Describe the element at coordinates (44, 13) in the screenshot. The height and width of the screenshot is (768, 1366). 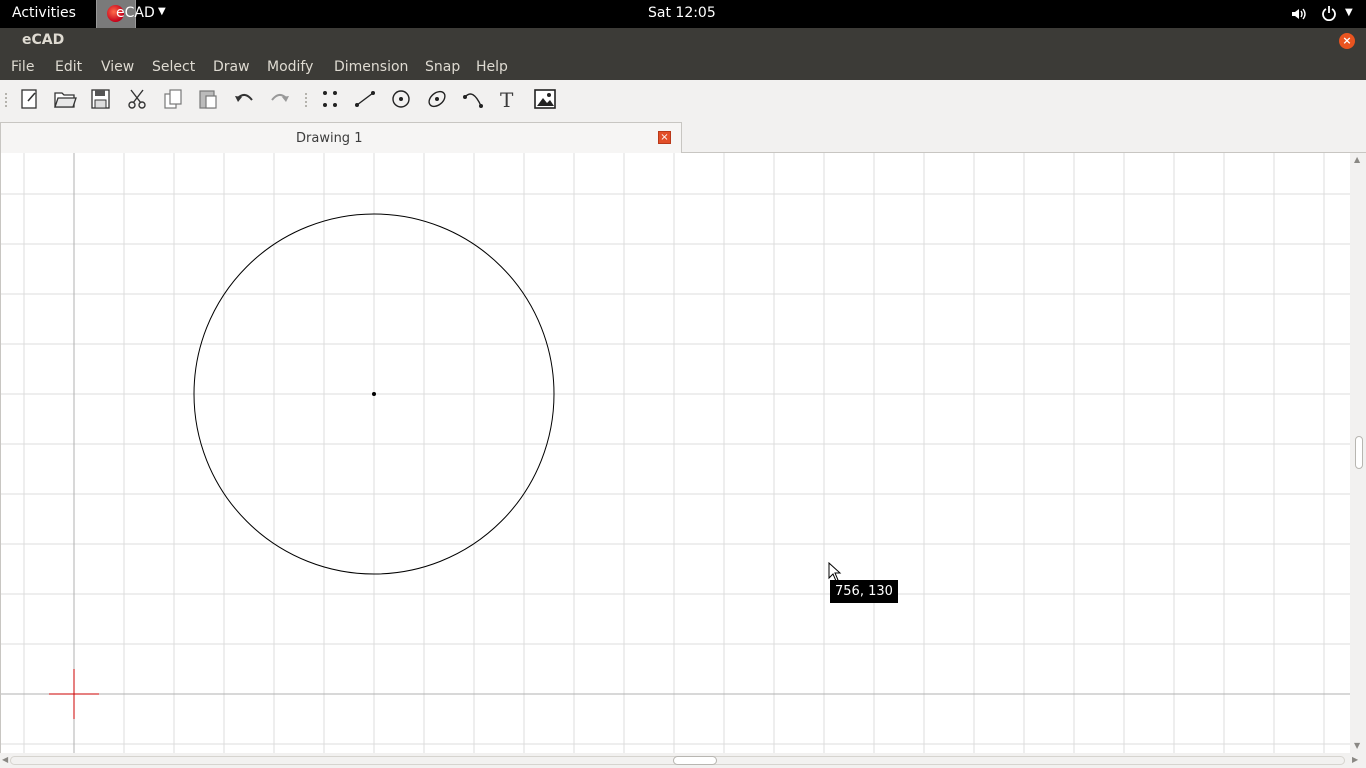
I see `activities-button: Activities` at that location.